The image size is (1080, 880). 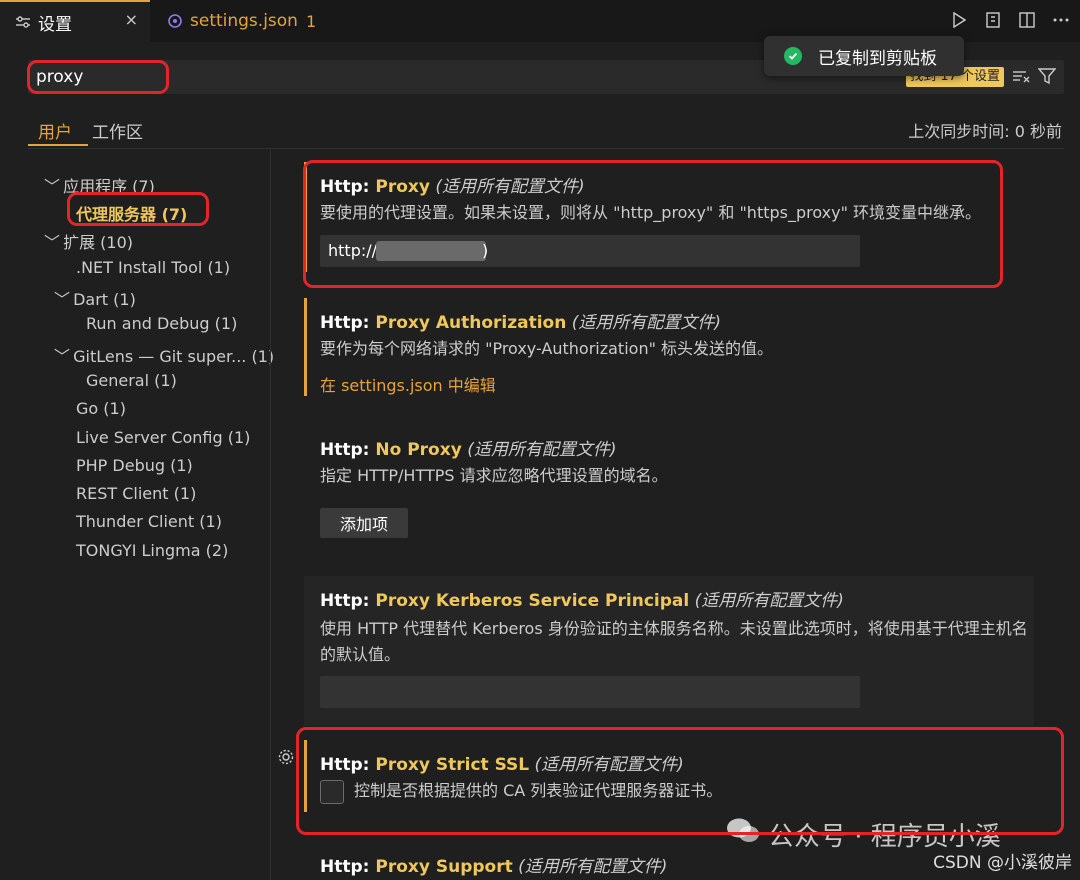 I want to click on tab-settings-json-label: settings.json, so click(x=244, y=21).